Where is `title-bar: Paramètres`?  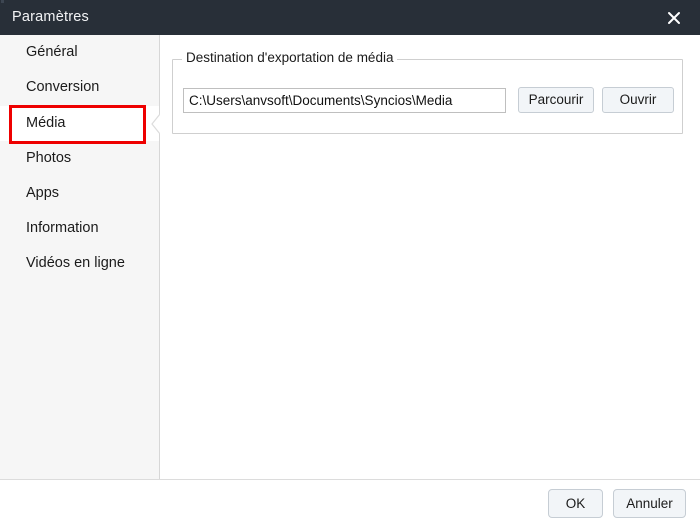
title-bar: Paramètres is located at coordinates (350, 17).